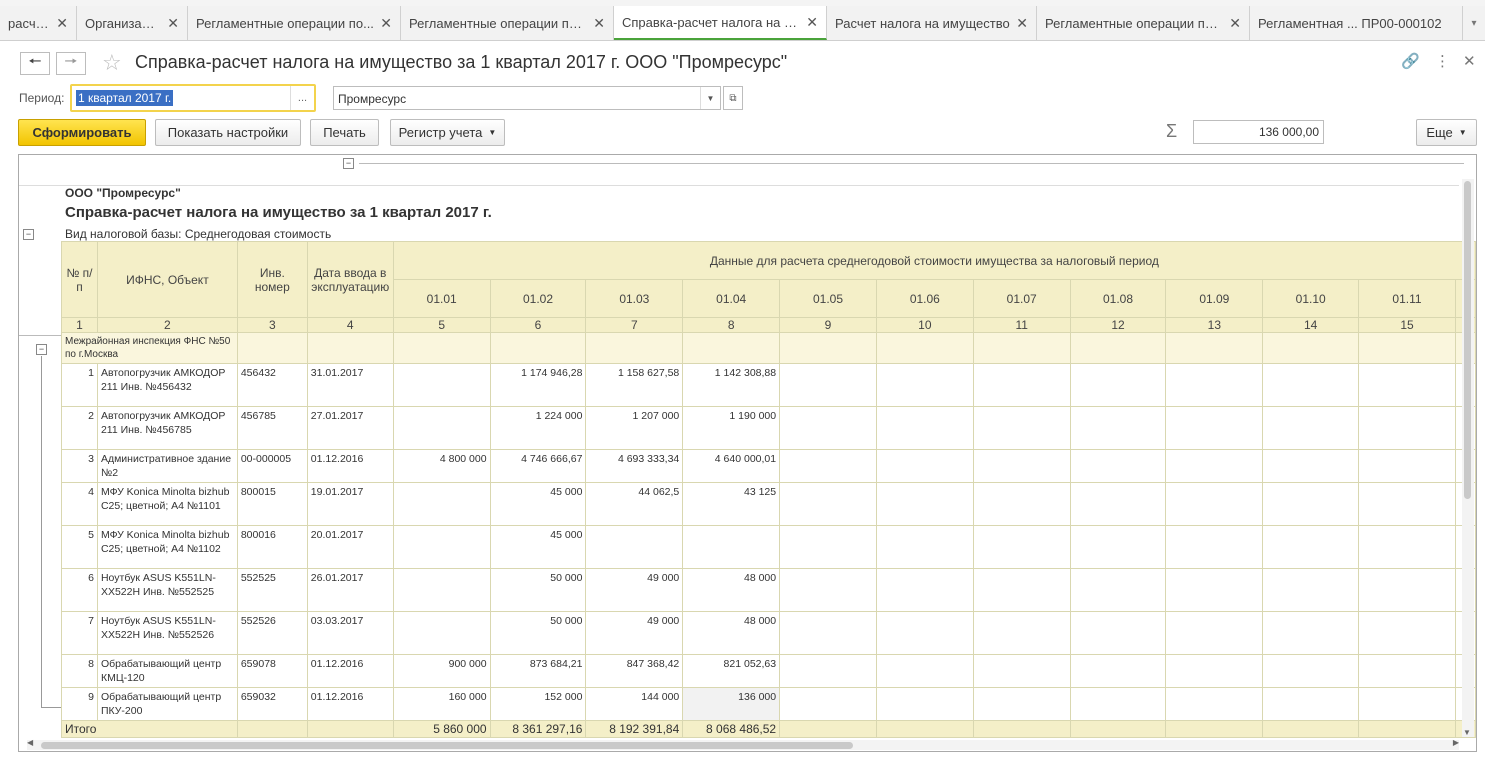 The width and height of the screenshot is (1485, 760). What do you see at coordinates (272, 671) in the screenshot?
I see `row-inventory-number: 659078` at bounding box center [272, 671].